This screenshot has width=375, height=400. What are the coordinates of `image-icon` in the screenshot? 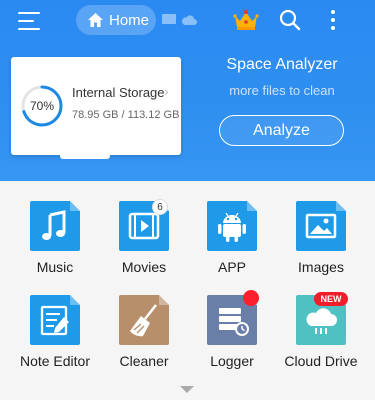 It's located at (321, 226).